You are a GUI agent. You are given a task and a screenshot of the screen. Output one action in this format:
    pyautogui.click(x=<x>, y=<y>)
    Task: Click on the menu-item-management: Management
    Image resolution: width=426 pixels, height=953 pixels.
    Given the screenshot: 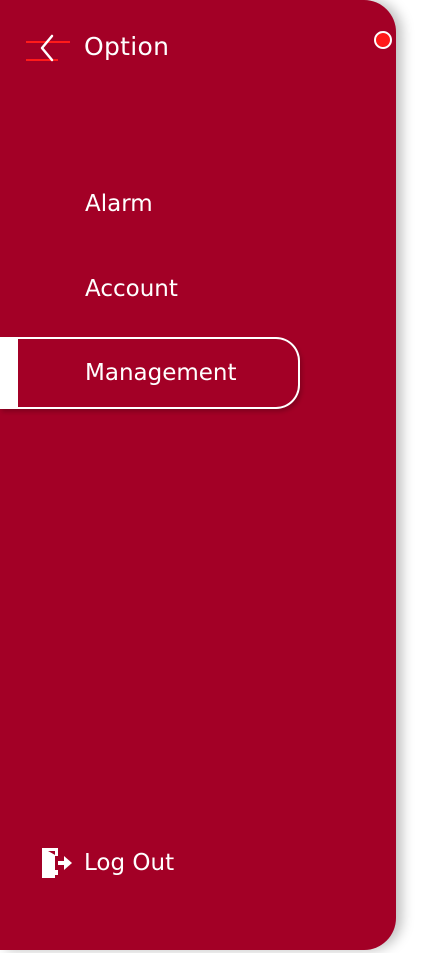 What is the action you would take?
    pyautogui.click(x=150, y=373)
    